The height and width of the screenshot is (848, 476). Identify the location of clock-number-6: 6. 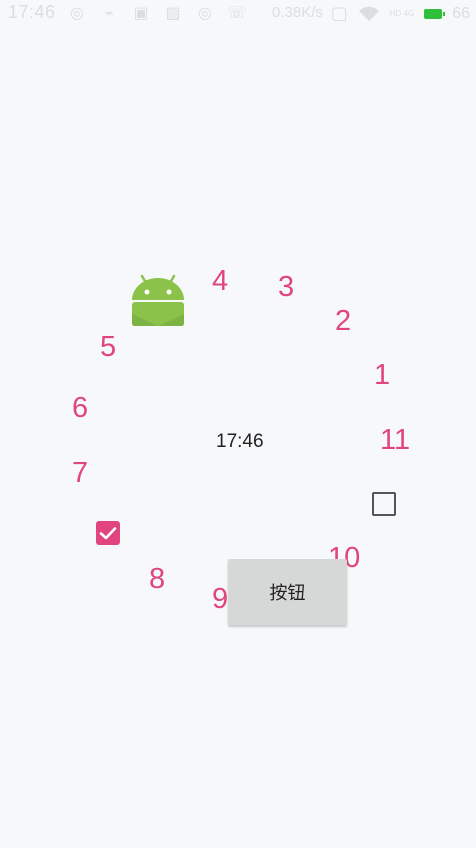
(80, 408).